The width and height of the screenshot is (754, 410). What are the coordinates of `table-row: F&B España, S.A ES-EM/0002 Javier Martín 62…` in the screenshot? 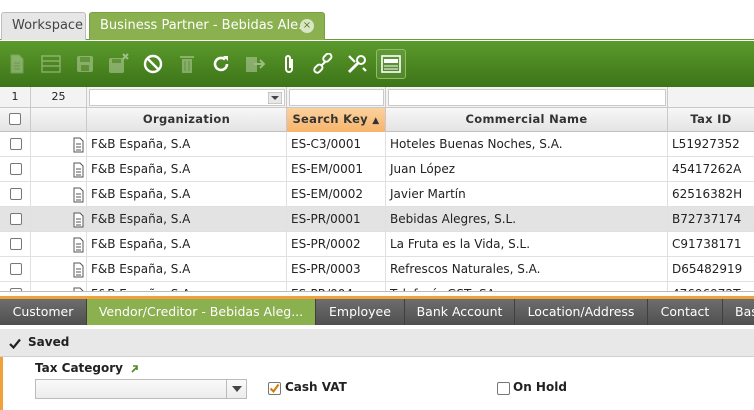 It's located at (377, 194).